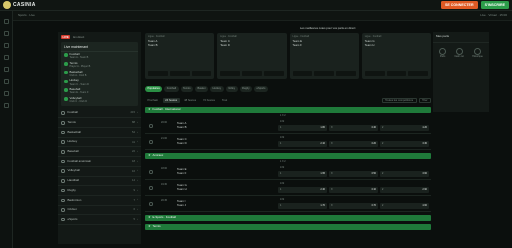  Describe the element at coordinates (404, 128) in the screenshot. I see `odd-button: 2 4.20` at that location.